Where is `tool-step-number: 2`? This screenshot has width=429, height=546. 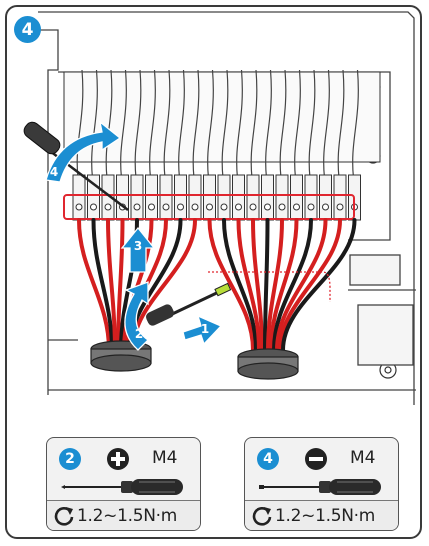
tool-step-number: 2 is located at coordinates (70, 459).